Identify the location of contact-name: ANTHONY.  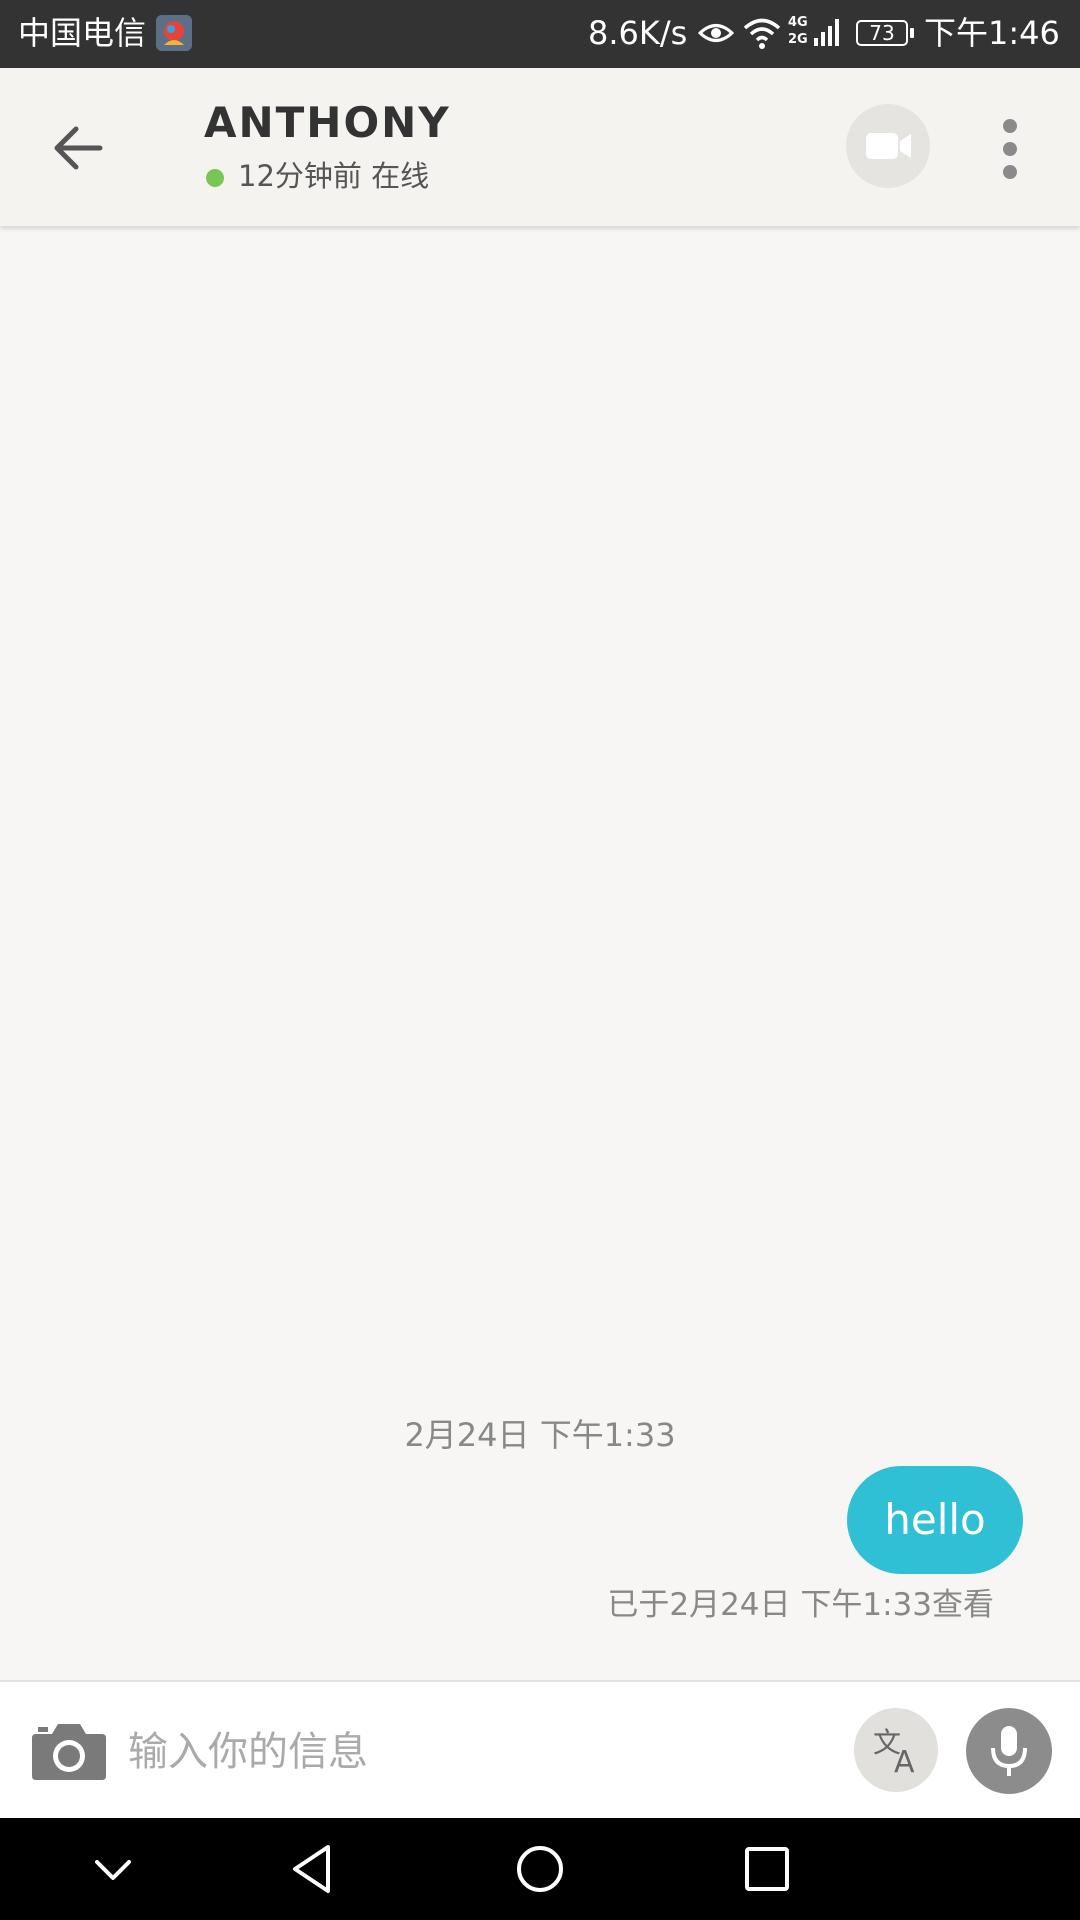
(327, 123).